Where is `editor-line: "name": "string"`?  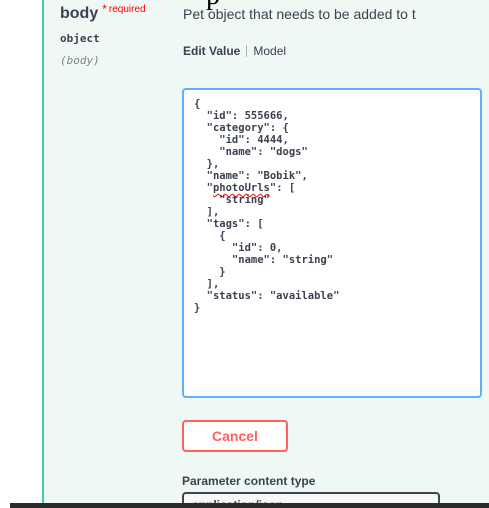
editor-line: "name": "string" is located at coordinates (264, 260).